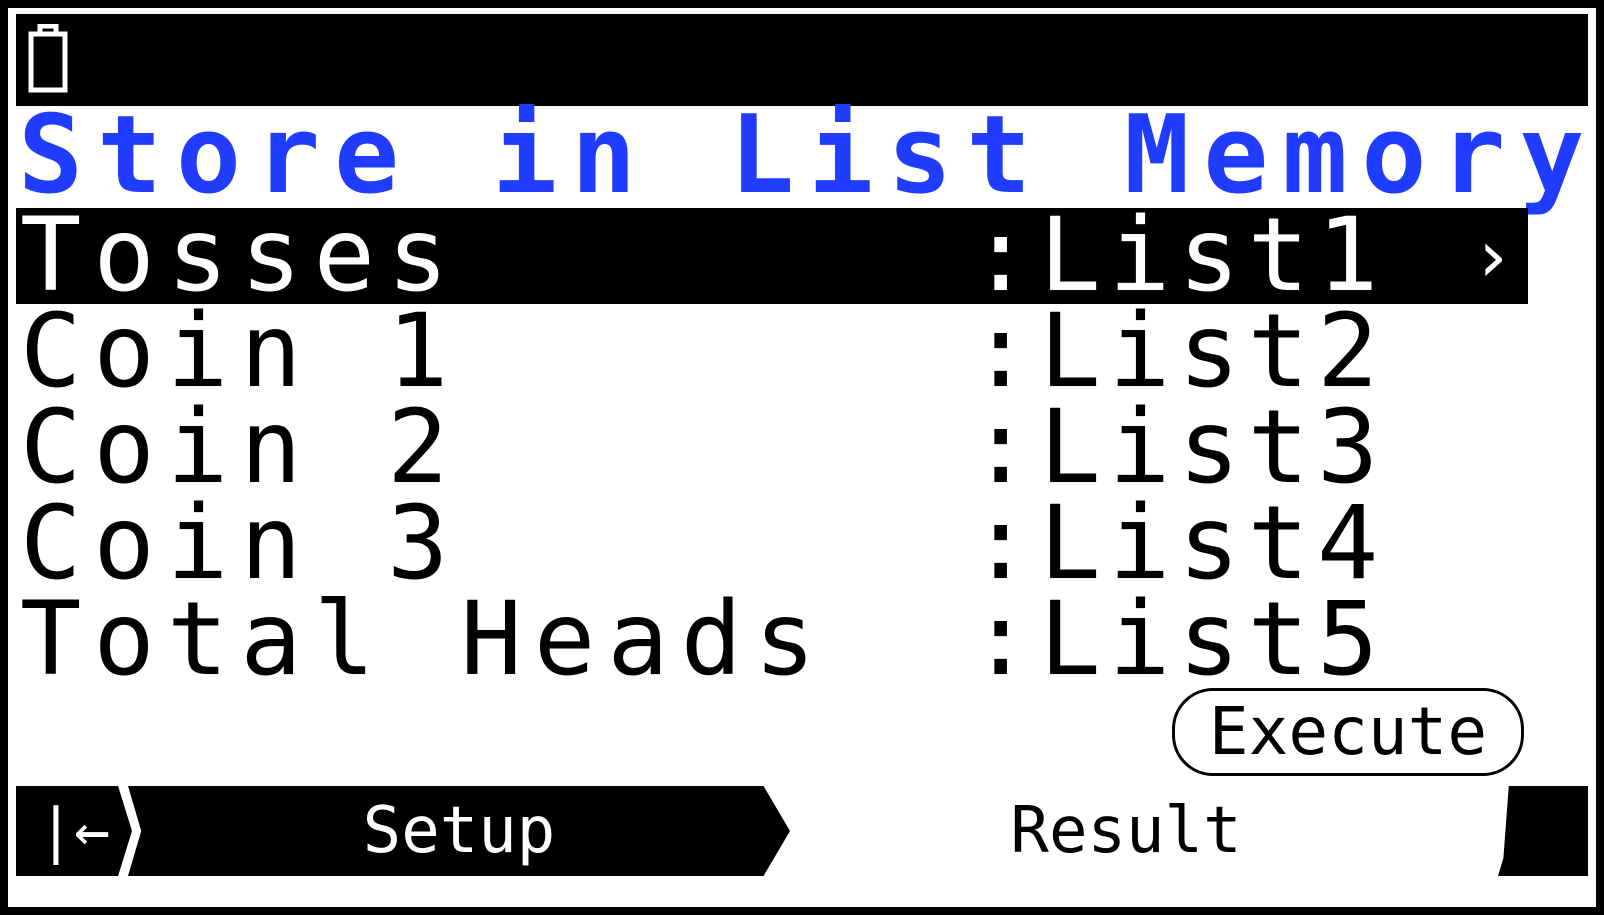 This screenshot has width=1604, height=915. What do you see at coordinates (772, 351) in the screenshot?
I see `list-item-coin-1: Coin 1 :List2` at bounding box center [772, 351].